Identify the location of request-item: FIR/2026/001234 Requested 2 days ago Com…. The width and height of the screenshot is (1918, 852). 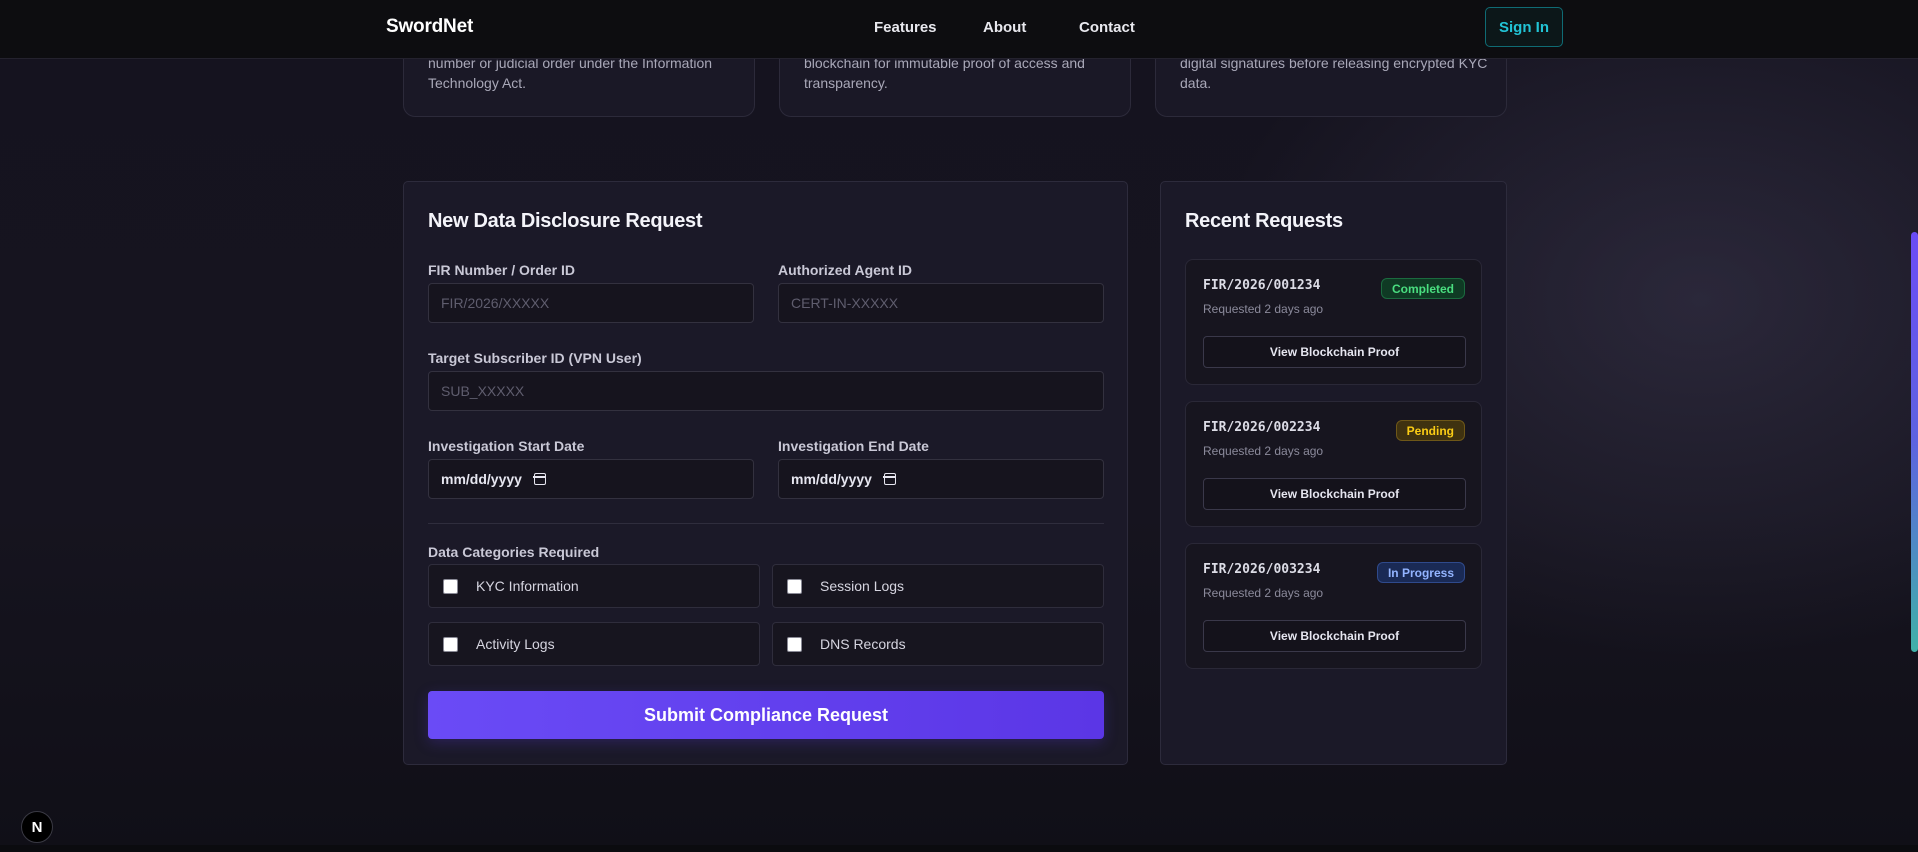
(1333, 322).